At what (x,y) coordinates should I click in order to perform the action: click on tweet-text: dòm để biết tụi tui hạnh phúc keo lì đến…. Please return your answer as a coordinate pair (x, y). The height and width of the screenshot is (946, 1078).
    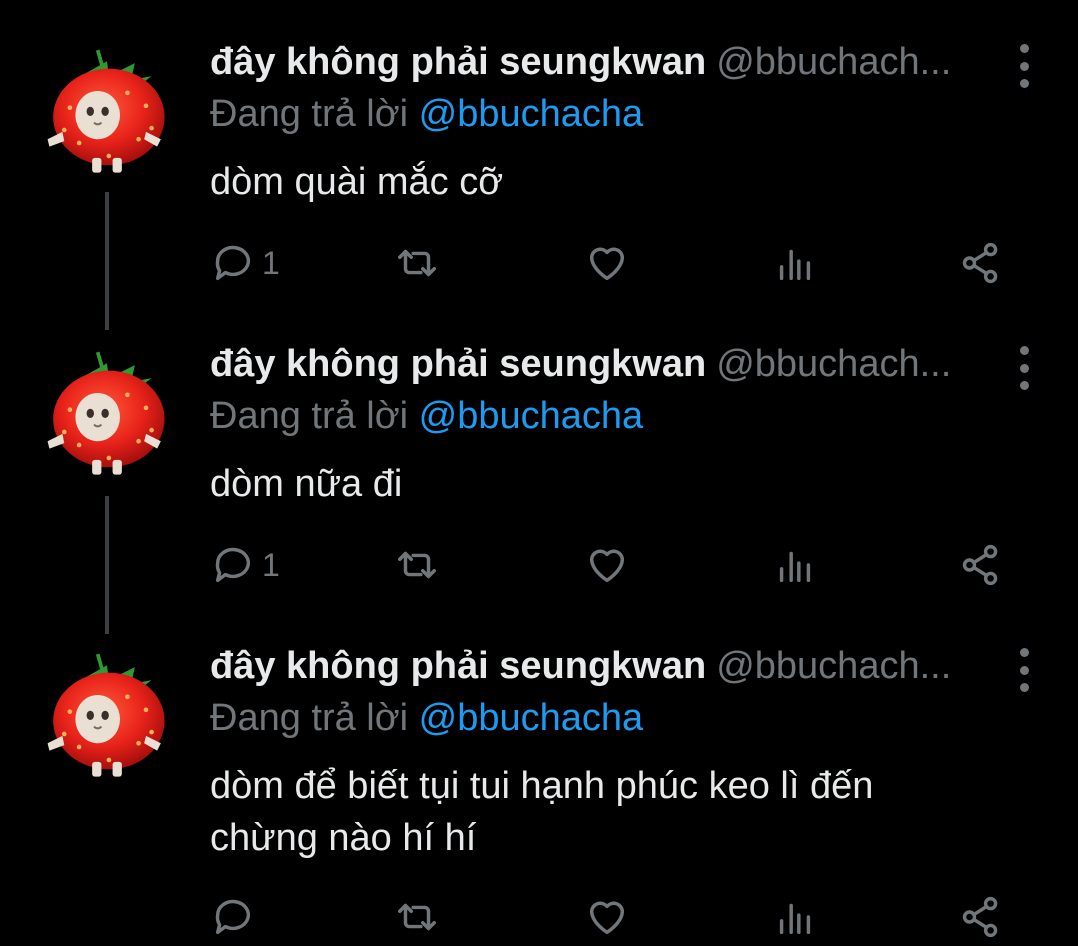
    Looking at the image, I should click on (542, 812).